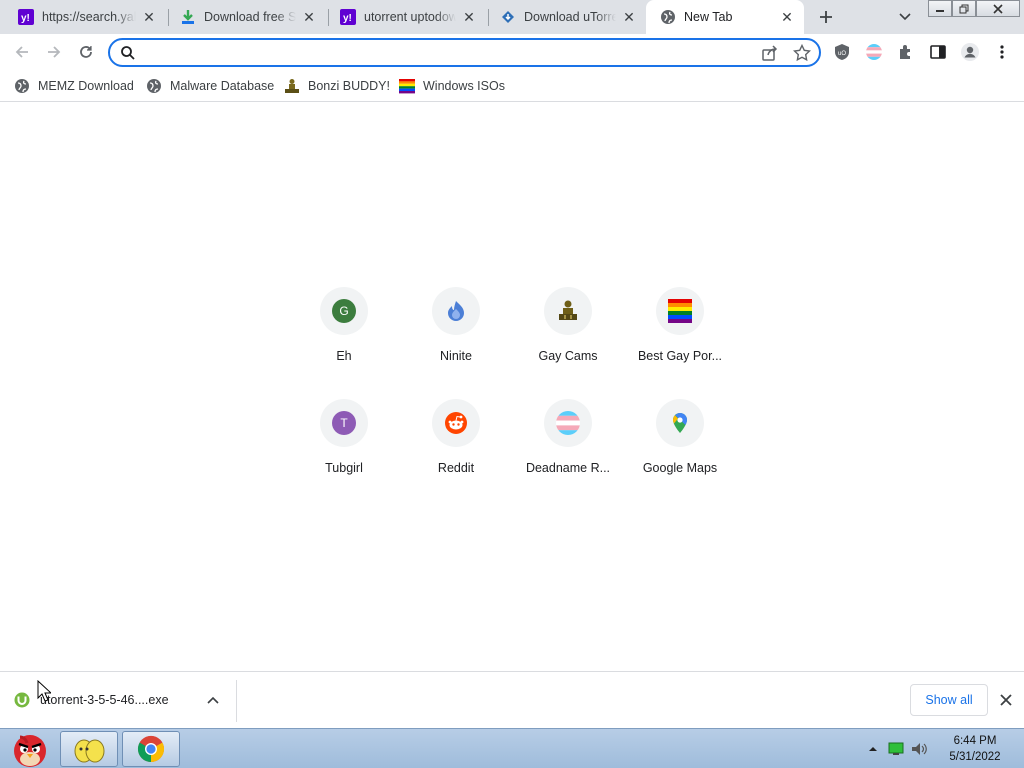 Image resolution: width=1024 pixels, height=768 pixels. I want to click on side-panel-button, so click(938, 52).